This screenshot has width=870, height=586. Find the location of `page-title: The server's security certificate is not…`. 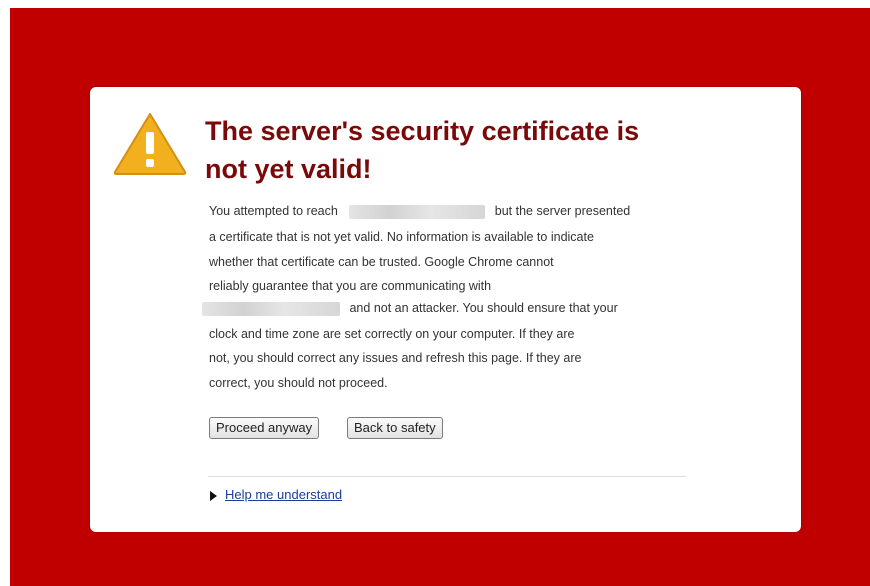

page-title: The server's security certificate is not… is located at coordinates (465, 150).